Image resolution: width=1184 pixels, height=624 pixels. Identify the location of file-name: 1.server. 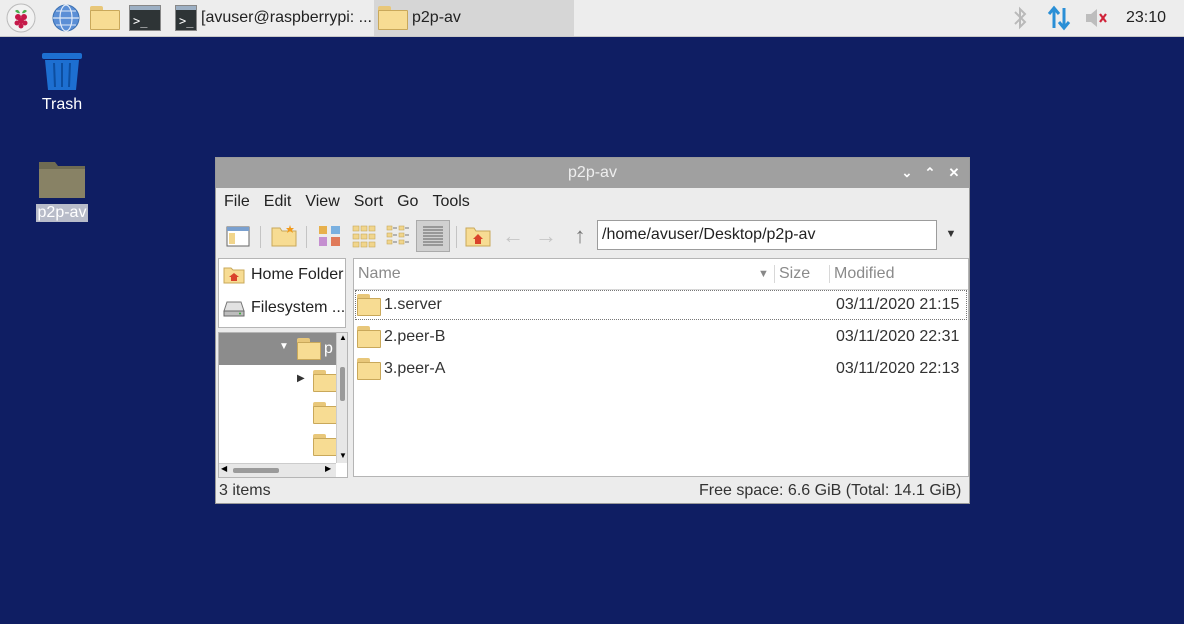
(413, 304).